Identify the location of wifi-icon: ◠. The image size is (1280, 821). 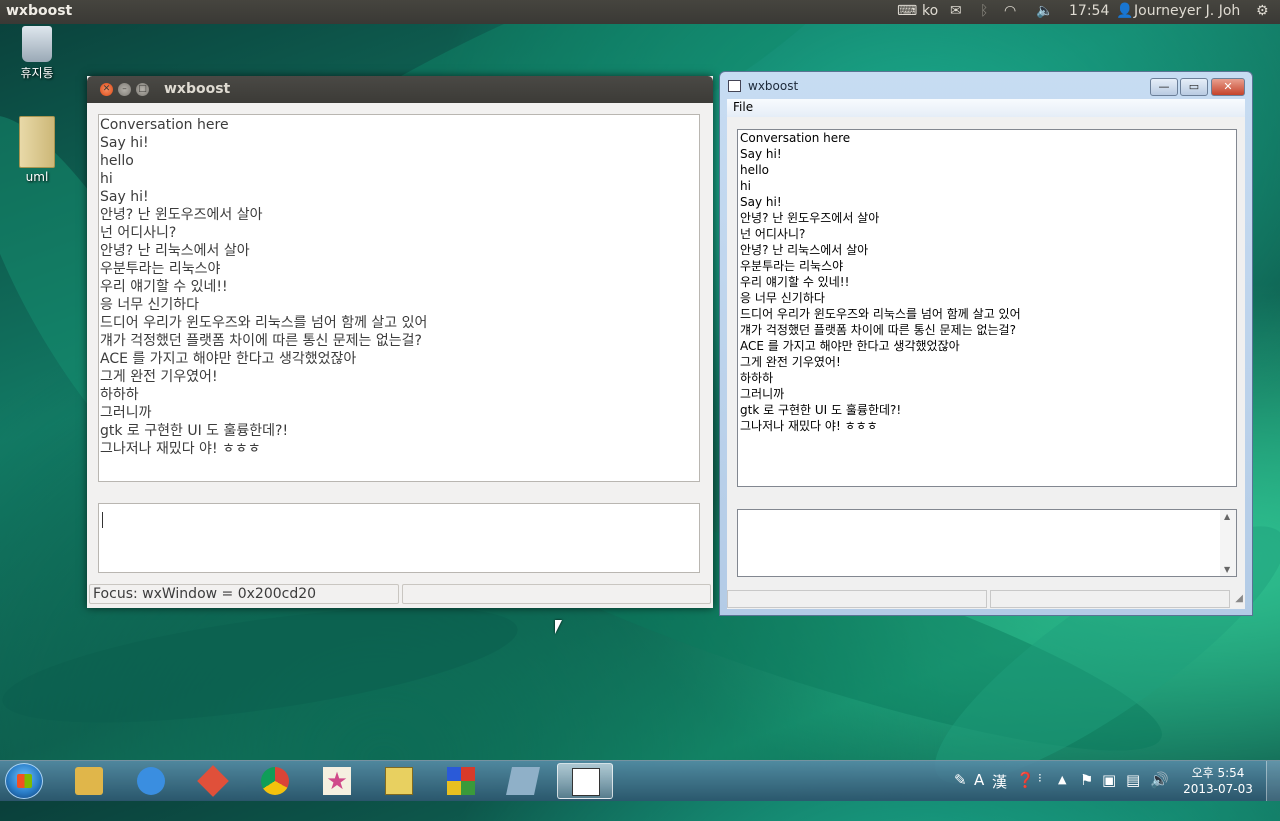
(1010, 11).